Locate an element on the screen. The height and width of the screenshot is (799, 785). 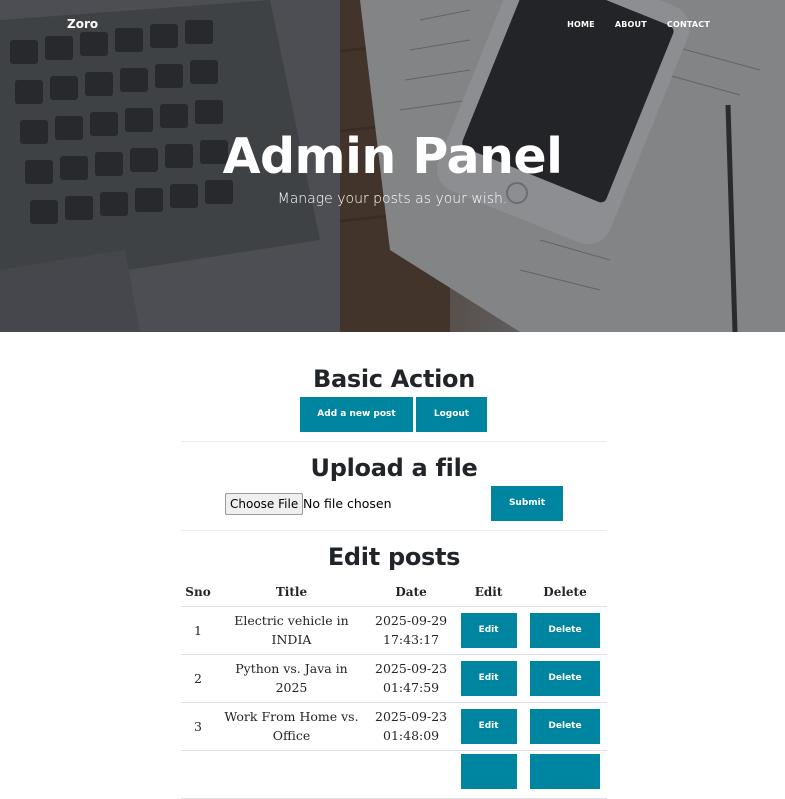
nav-link-about: ABOUT is located at coordinates (631, 24).